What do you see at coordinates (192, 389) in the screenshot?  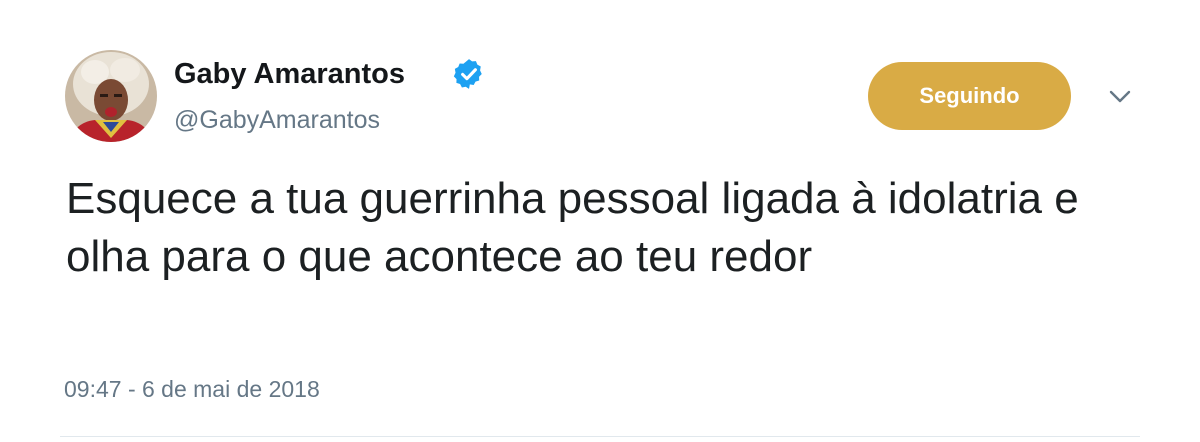 I see `tweet-timestamp: 09:47 - 6 de mai de 2018` at bounding box center [192, 389].